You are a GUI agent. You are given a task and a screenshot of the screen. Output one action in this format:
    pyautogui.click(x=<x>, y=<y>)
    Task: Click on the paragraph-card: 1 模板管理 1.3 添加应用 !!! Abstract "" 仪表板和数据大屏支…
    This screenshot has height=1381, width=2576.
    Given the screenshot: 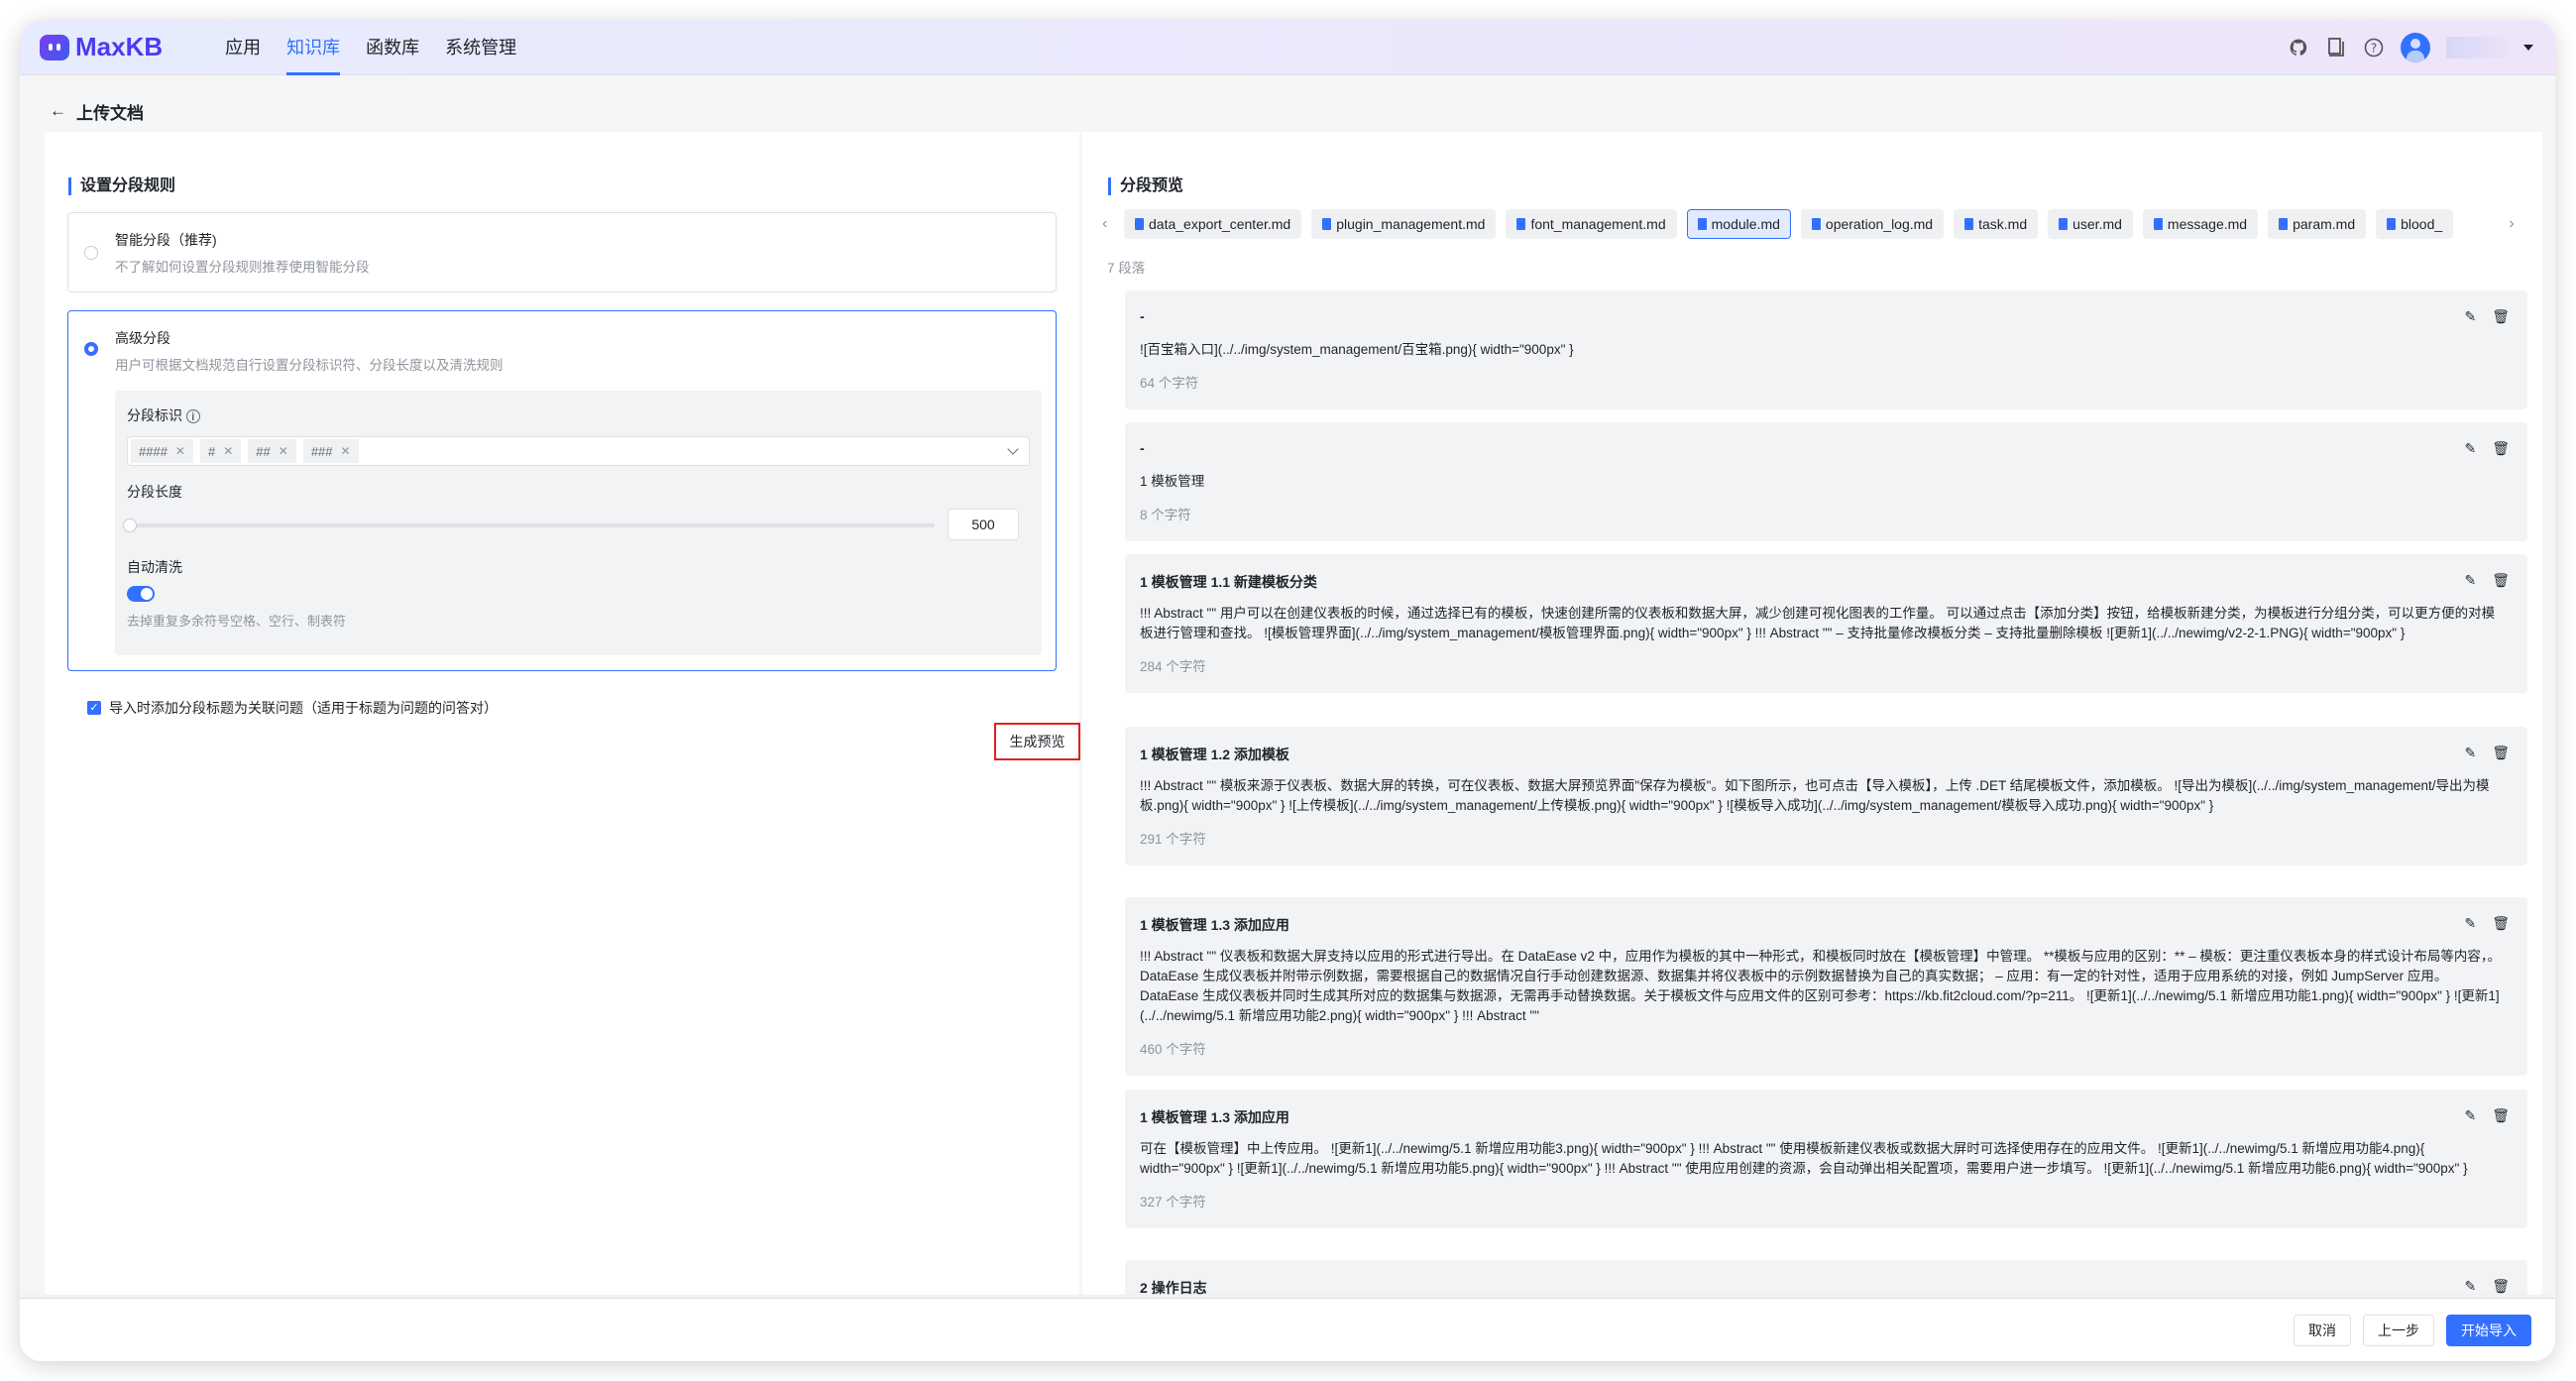 What is the action you would take?
    pyautogui.click(x=1826, y=987)
    